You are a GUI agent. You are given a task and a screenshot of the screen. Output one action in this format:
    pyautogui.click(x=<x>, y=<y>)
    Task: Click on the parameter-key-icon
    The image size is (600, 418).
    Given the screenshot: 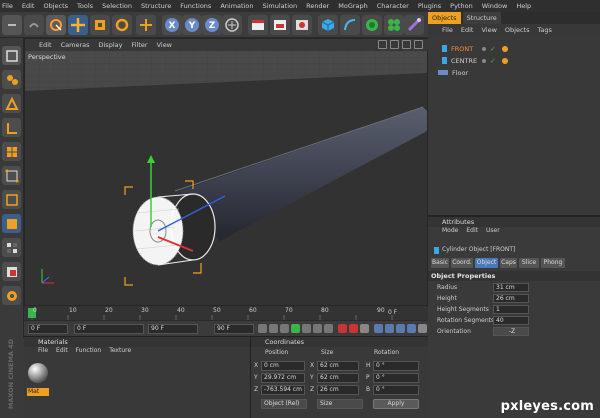 What is the action you would take?
    pyautogui.click(x=411, y=328)
    